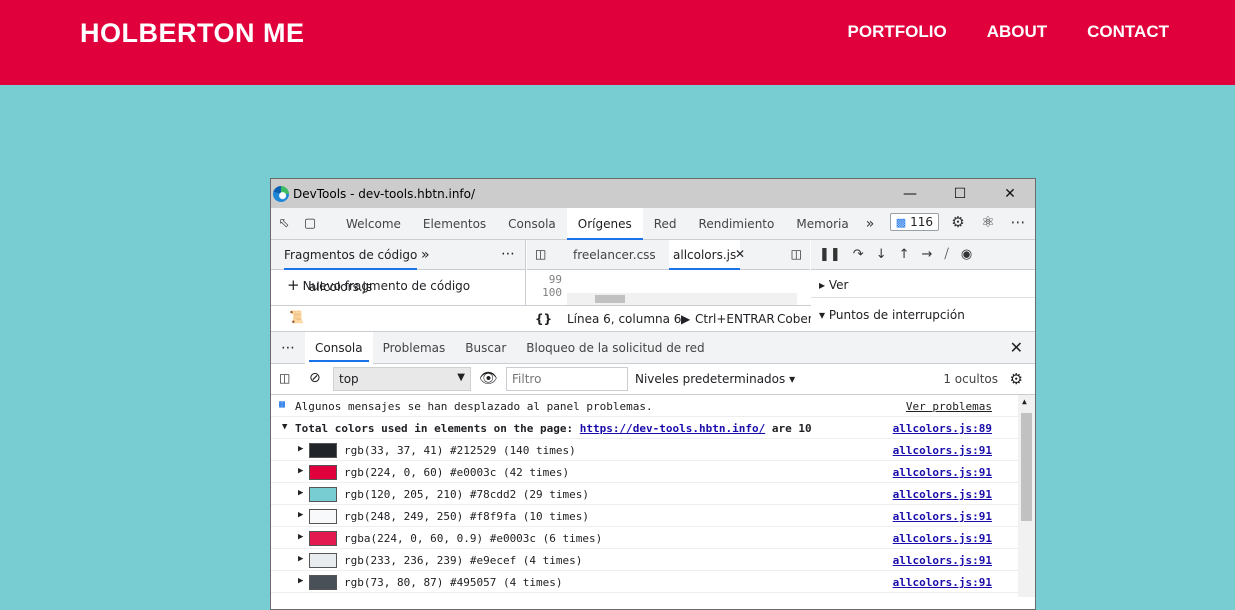  I want to click on snippet-file-item: allcolors.js, so click(340, 287).